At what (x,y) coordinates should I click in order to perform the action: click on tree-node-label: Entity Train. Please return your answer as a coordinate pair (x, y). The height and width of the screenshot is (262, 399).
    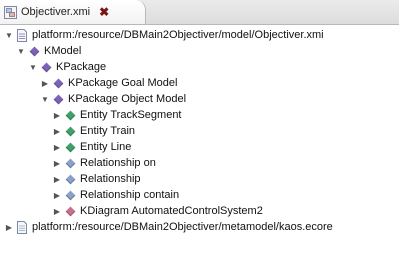
    Looking at the image, I should click on (108, 131).